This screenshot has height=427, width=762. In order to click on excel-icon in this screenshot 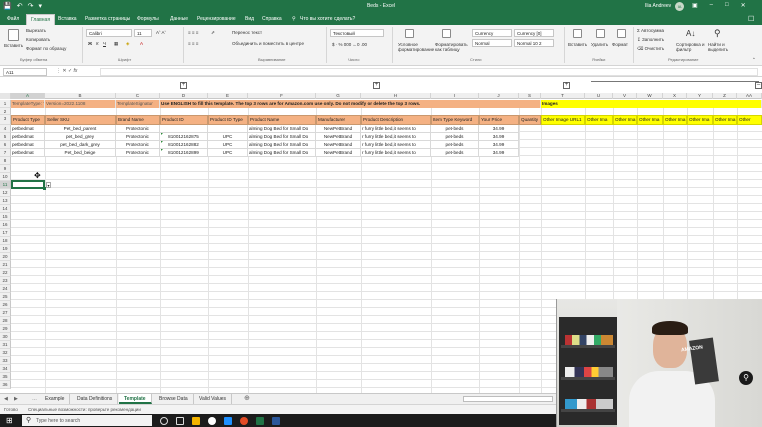, I will do `click(260, 421)`.